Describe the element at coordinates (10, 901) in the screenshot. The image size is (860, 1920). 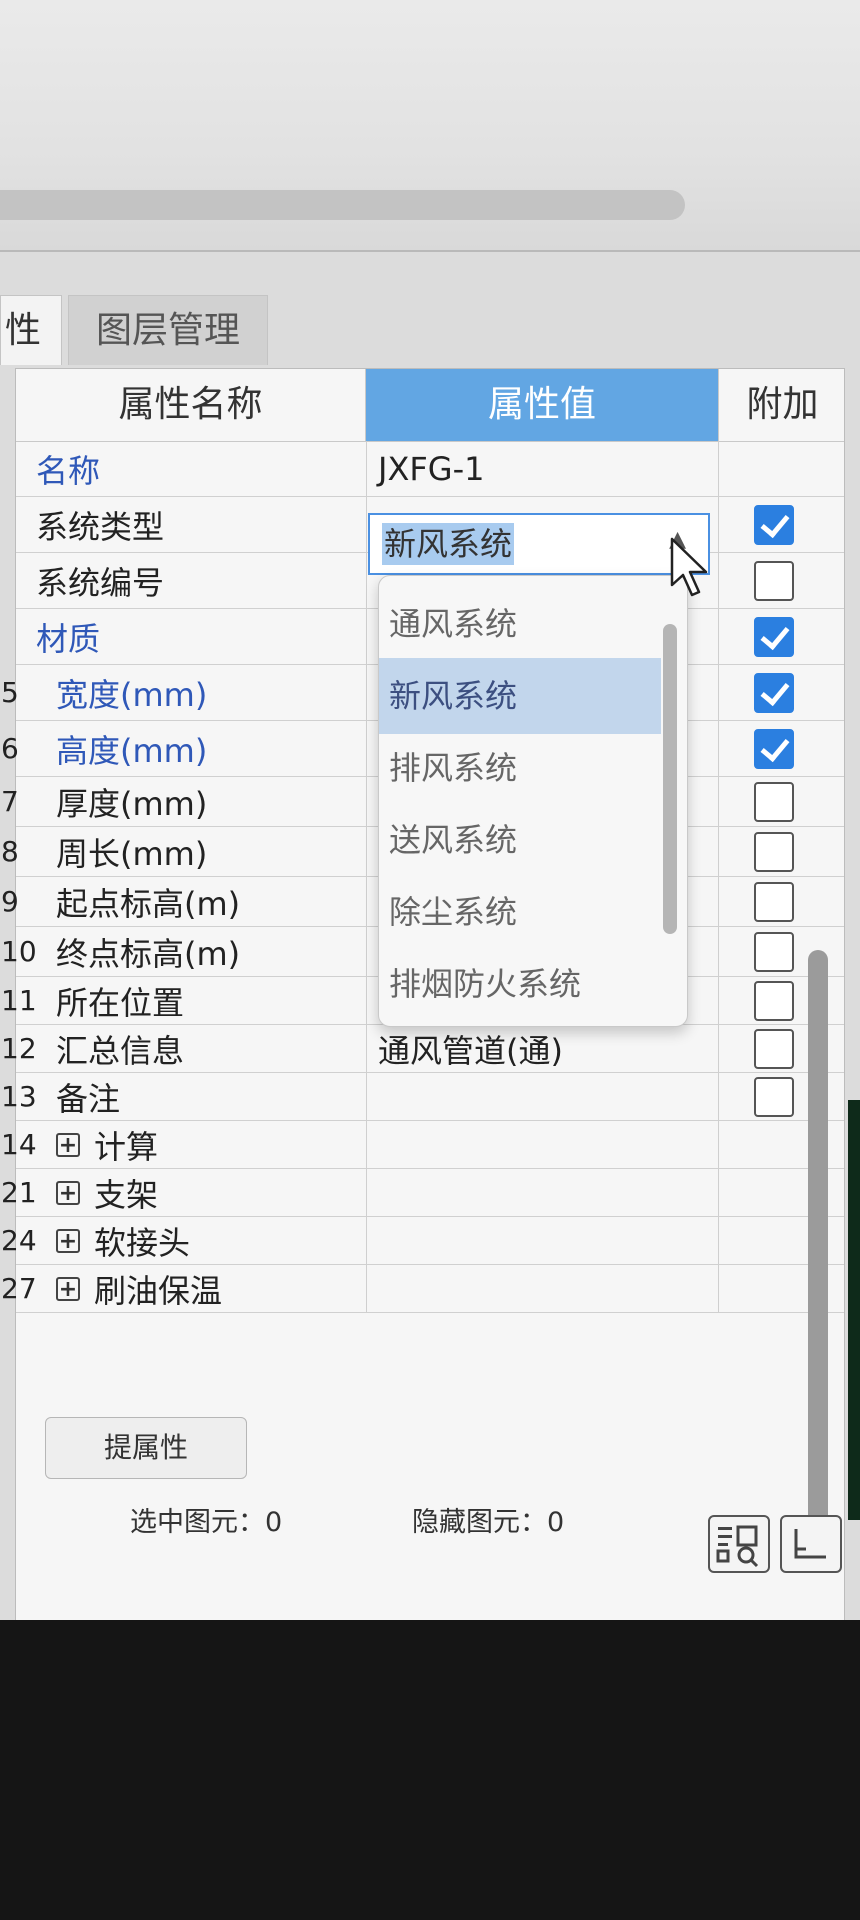
I see `row-index: 9` at that location.